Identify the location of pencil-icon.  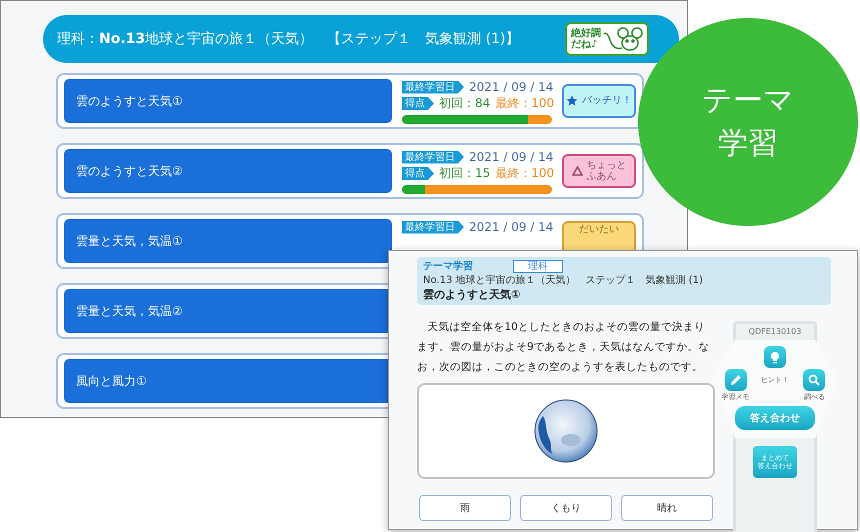
(736, 380).